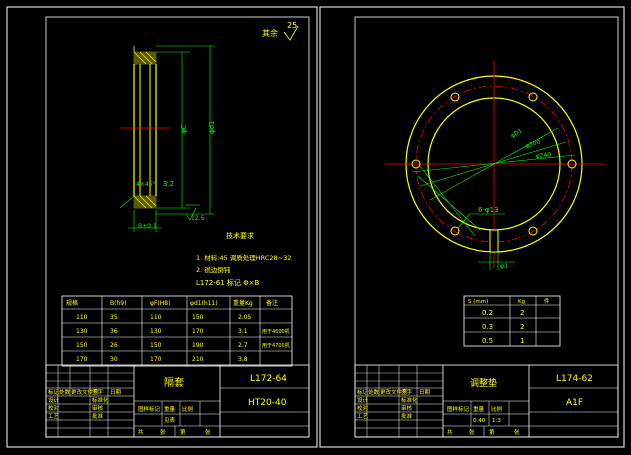 The height and width of the screenshot is (455, 631). What do you see at coordinates (276, 331) in the screenshot?
I see `table-cell: 用于4600机` at bounding box center [276, 331].